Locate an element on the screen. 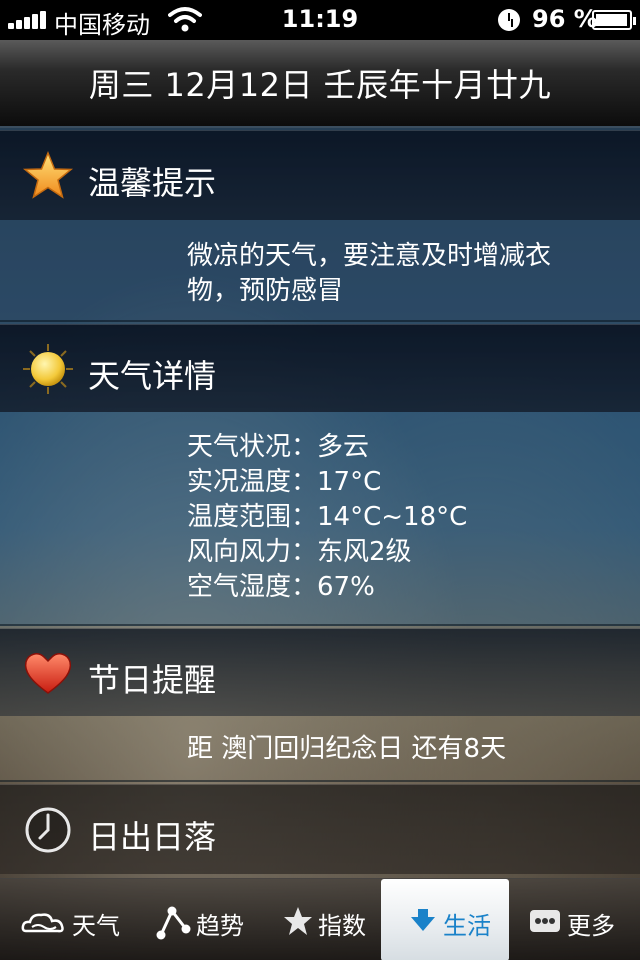 The image size is (640, 960). cloud-icon is located at coordinates (42, 923).